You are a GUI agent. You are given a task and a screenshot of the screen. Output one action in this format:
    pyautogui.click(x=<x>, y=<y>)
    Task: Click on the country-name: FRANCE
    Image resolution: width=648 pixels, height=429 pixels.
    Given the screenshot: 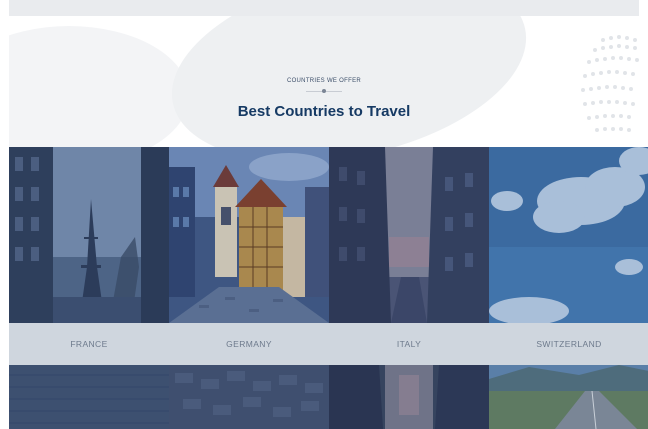 What is the action you would take?
    pyautogui.click(x=89, y=344)
    